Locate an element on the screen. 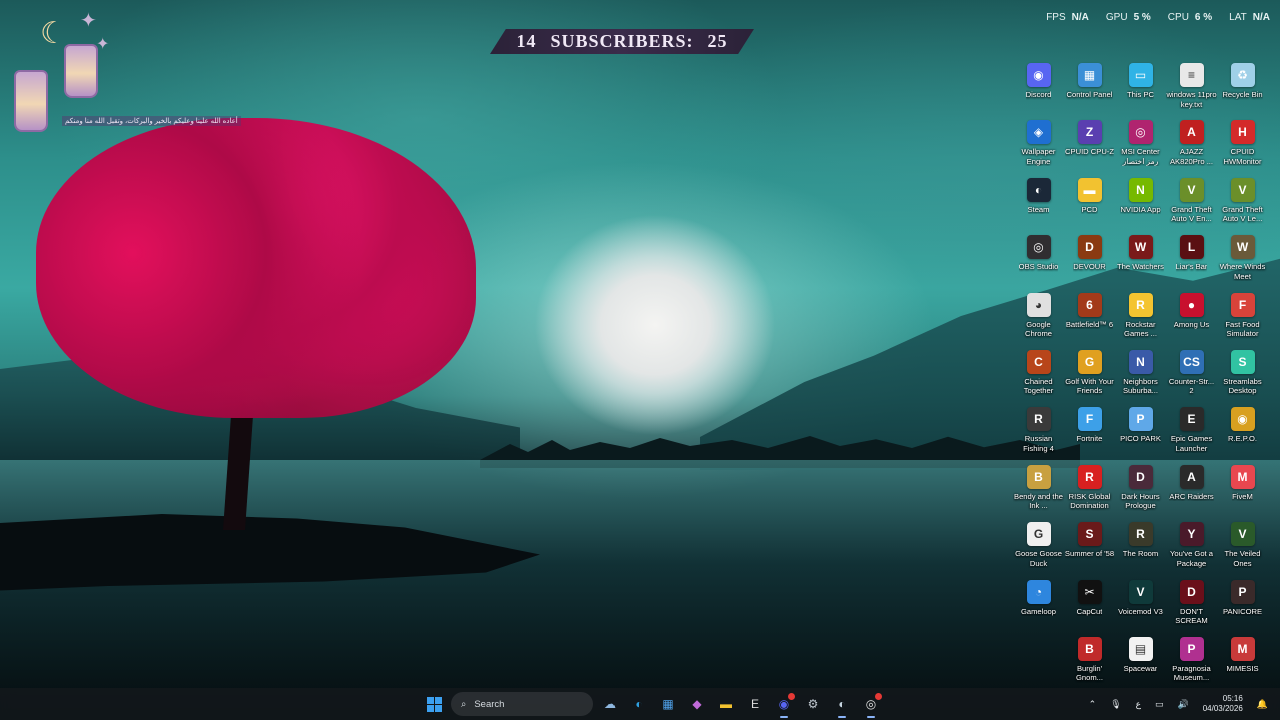  desktop-shortcut: ✂ CapCut is located at coordinates (1089, 605).